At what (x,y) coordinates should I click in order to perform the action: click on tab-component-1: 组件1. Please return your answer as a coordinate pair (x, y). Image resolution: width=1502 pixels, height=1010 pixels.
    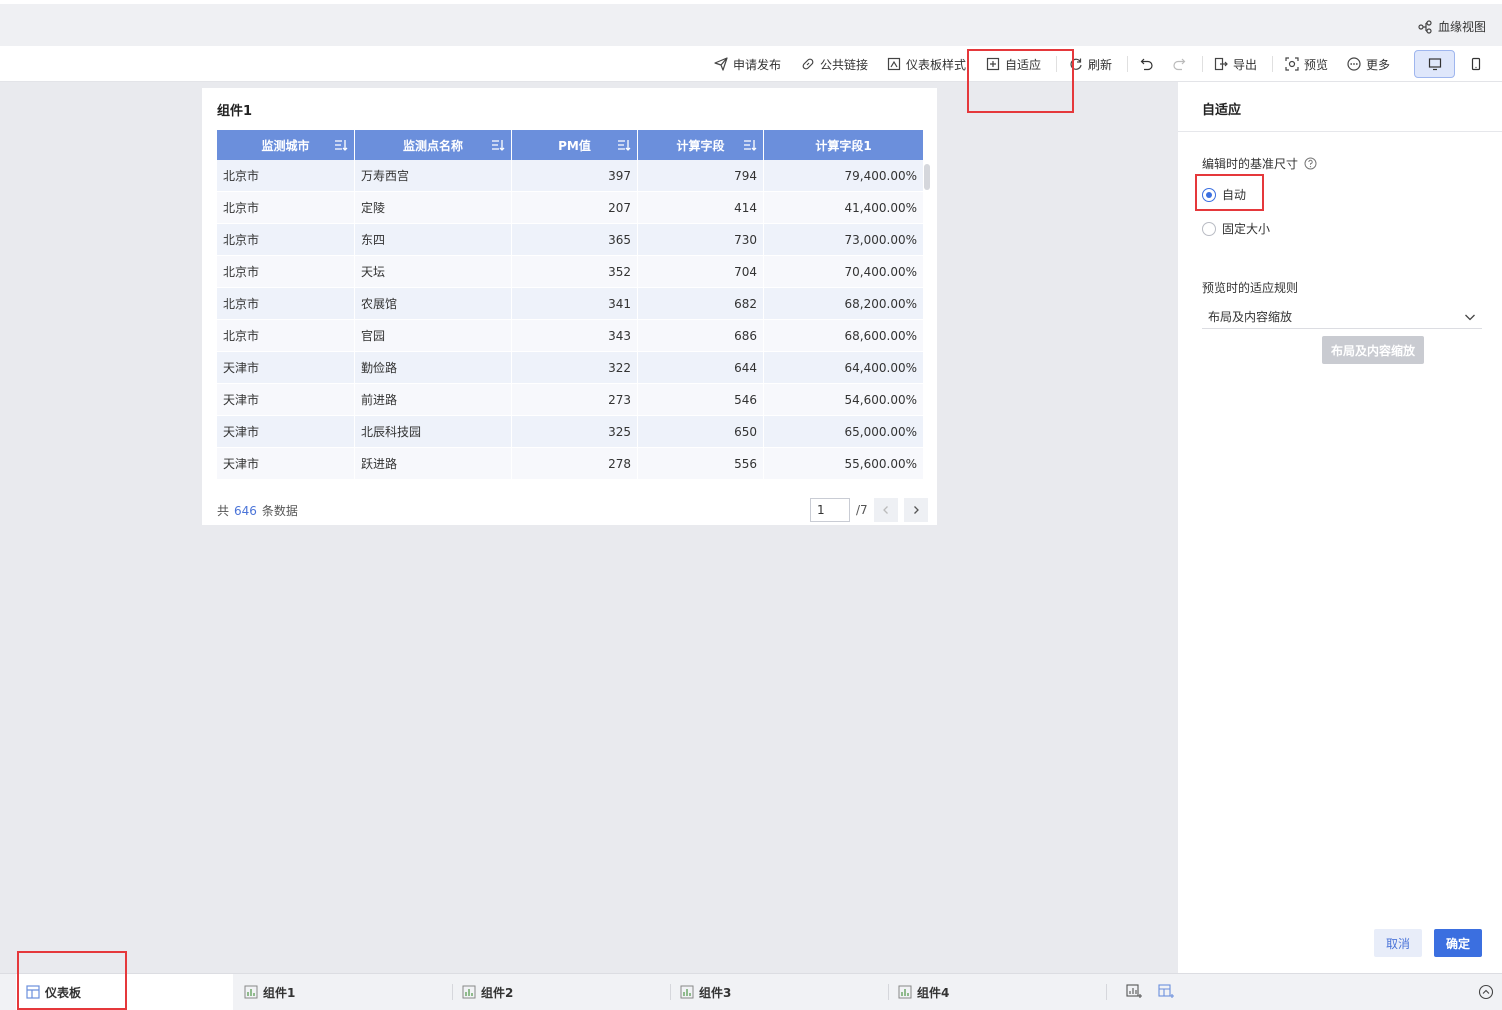
    Looking at the image, I should click on (264, 992).